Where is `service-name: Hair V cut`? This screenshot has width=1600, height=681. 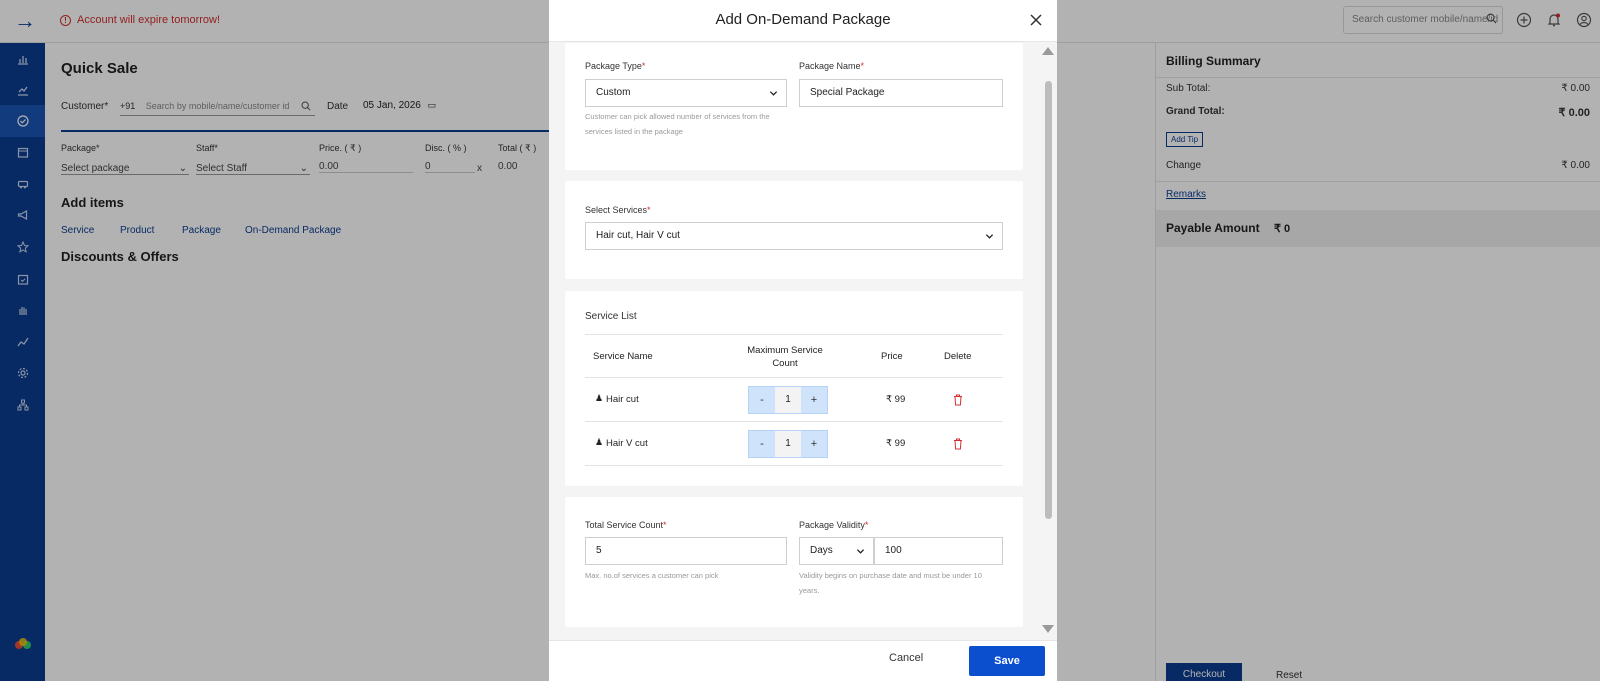 service-name: Hair V cut is located at coordinates (627, 443).